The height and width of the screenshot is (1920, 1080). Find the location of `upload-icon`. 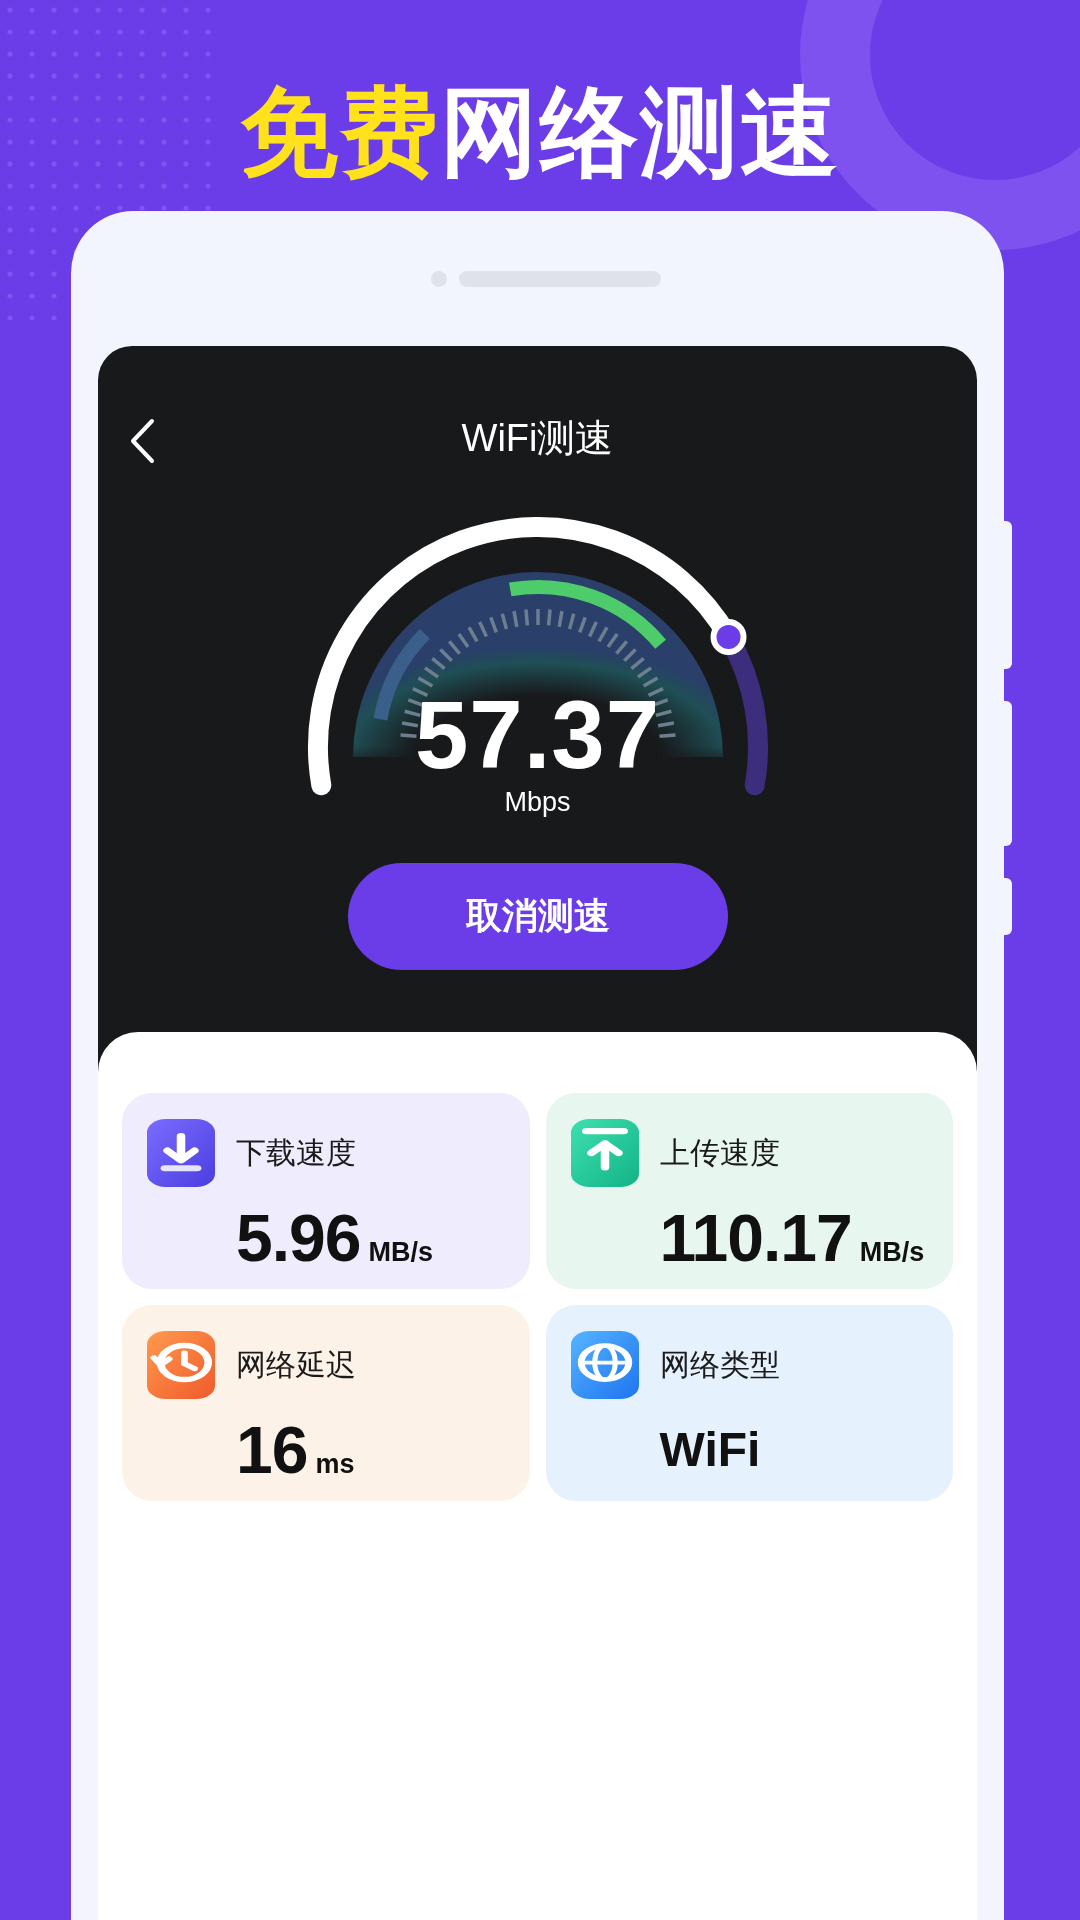

upload-icon is located at coordinates (604, 1153).